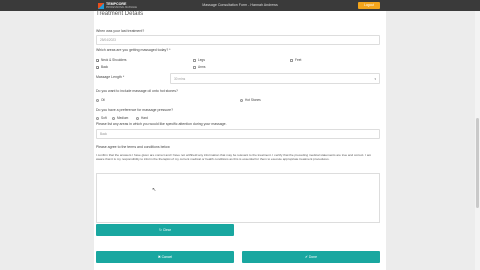 This screenshot has height=270, width=480. I want to click on pressure-option-label: Medium, so click(123, 118).